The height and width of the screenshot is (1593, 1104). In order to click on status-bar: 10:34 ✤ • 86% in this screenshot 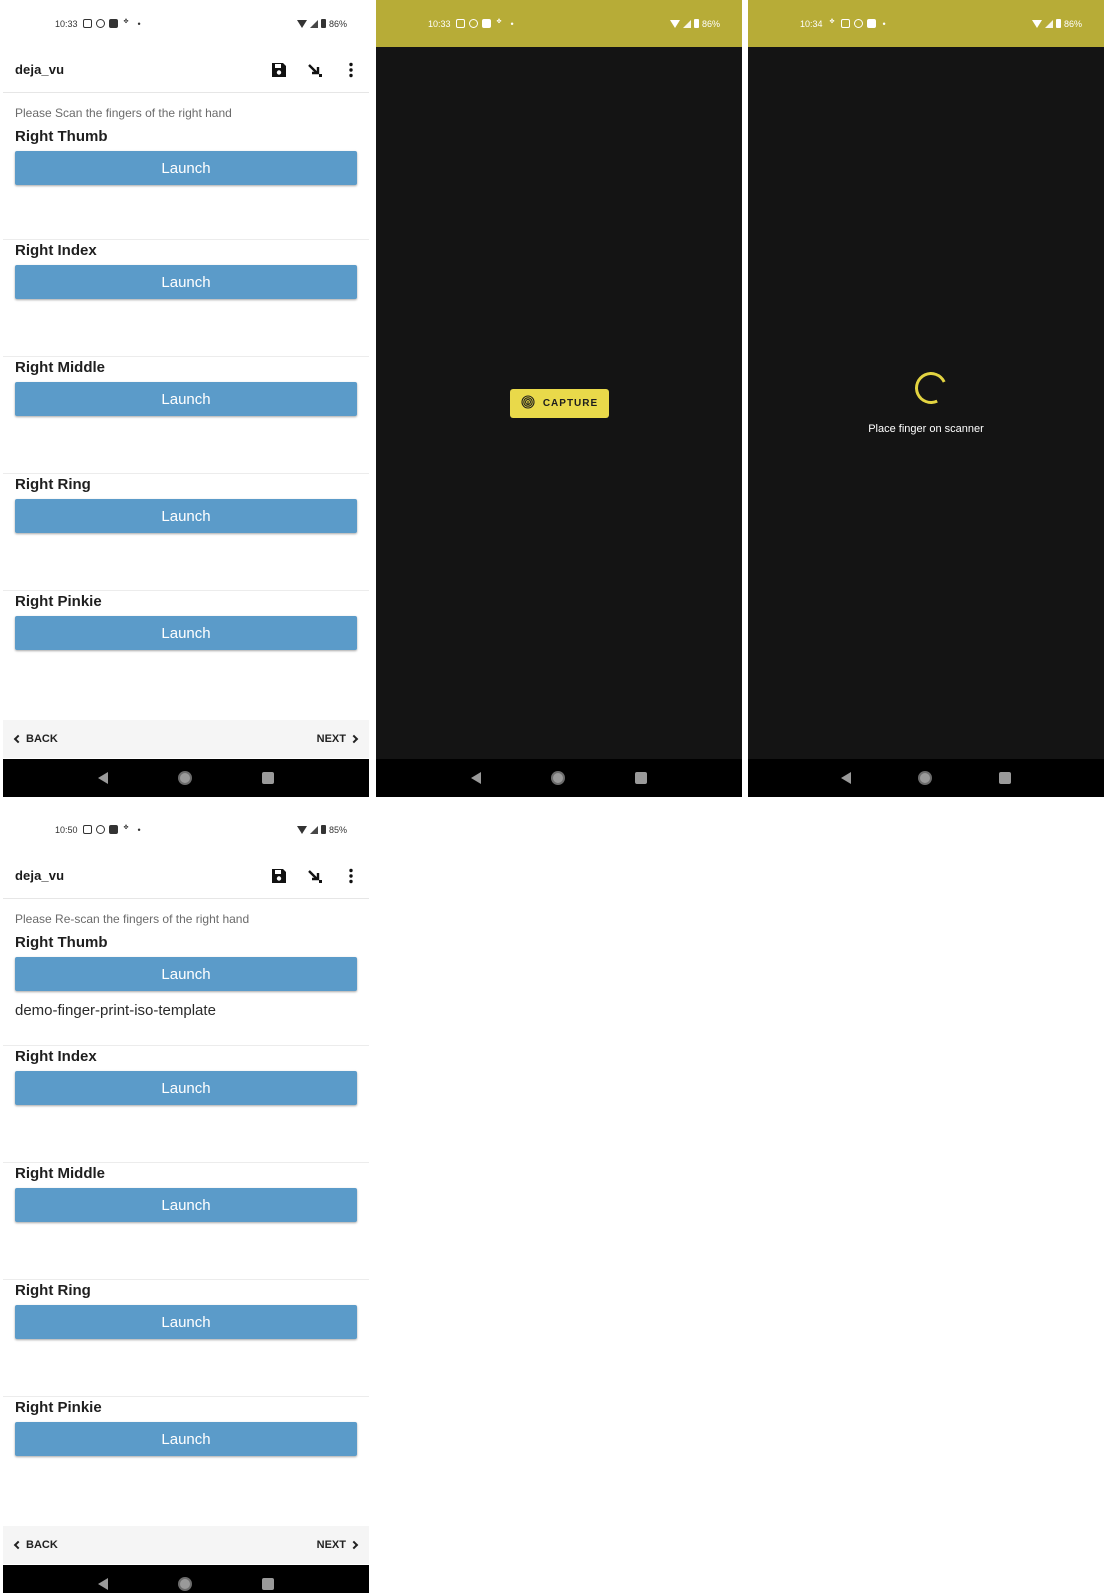, I will do `click(926, 23)`.